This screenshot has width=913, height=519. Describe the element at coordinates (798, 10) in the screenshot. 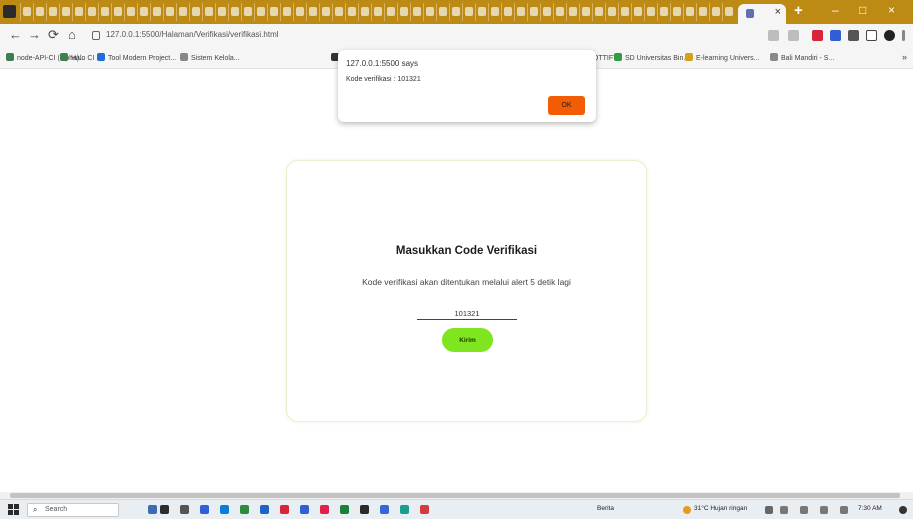

I see `new-tab-button: +` at that location.